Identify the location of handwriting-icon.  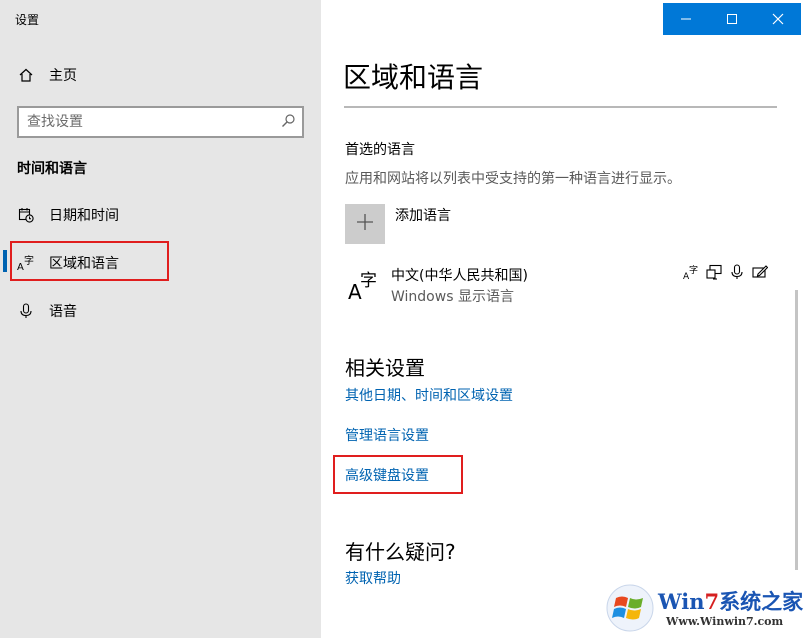
(760, 272).